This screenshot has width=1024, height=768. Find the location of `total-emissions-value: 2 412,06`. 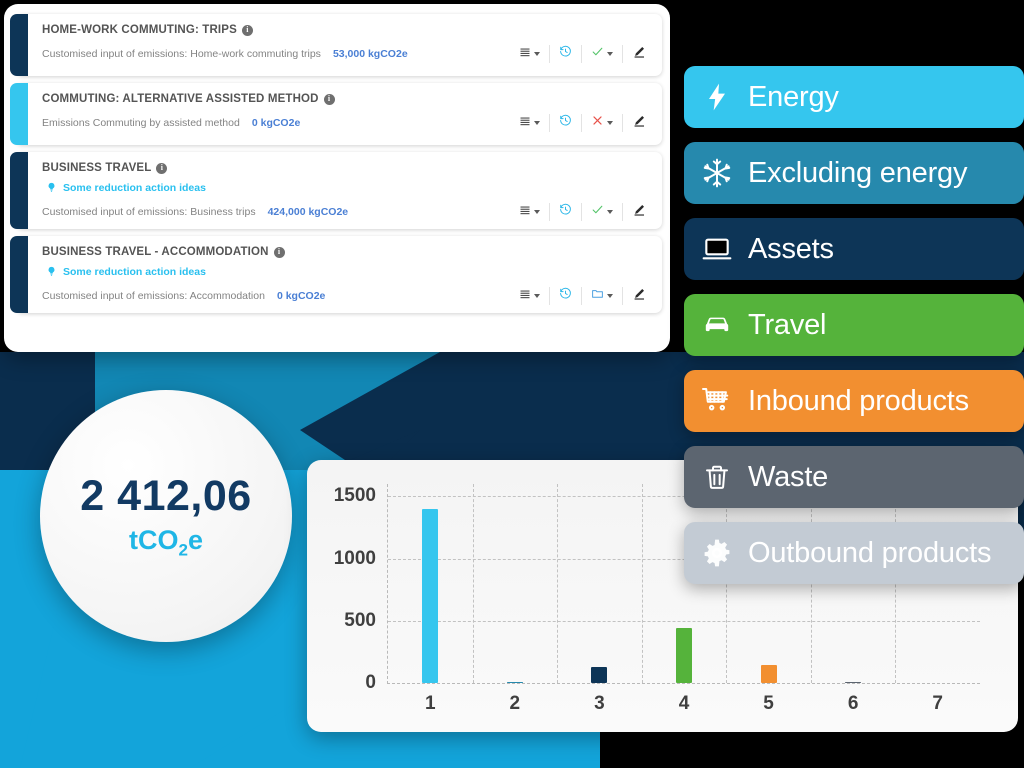

total-emissions-value: 2 412,06 is located at coordinates (166, 495).